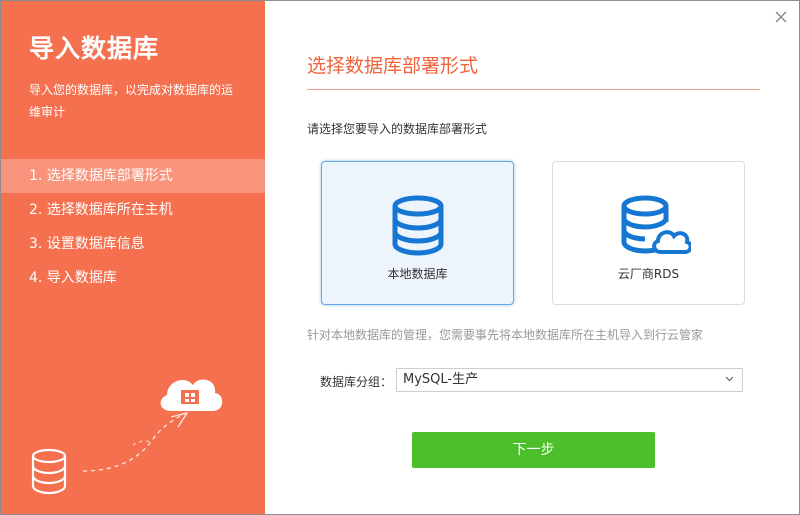 This screenshot has width=800, height=515. I want to click on database-group-label: 数据库分组：, so click(356, 382).